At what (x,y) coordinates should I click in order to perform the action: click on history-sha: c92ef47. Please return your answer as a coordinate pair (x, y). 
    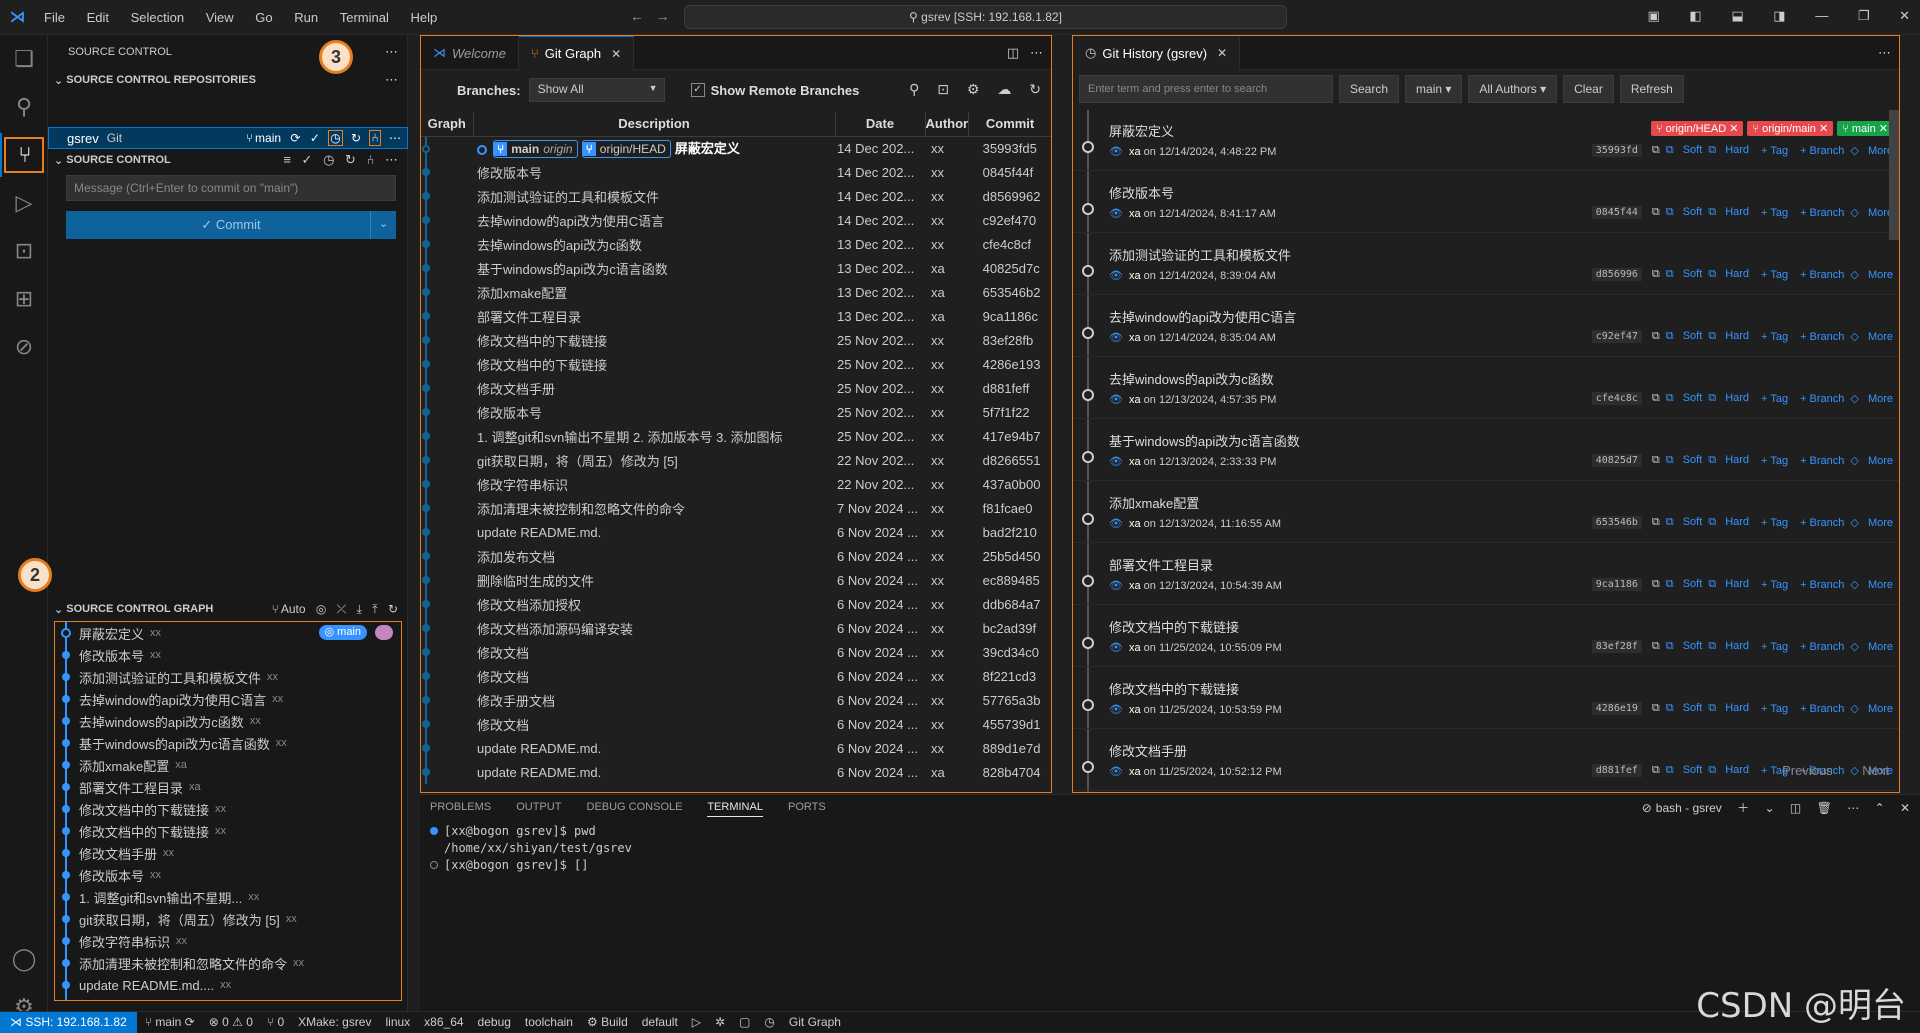
    Looking at the image, I should click on (1616, 336).